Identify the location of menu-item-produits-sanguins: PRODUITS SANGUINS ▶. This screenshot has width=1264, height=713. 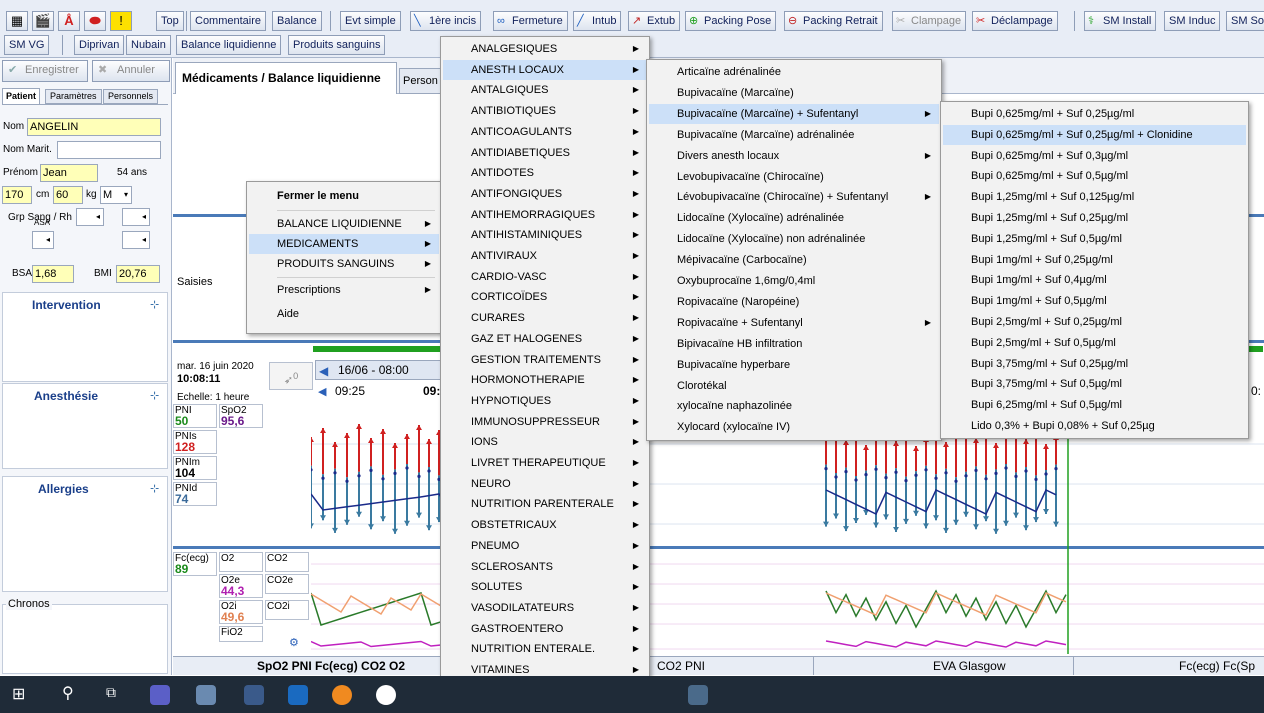
(344, 264).